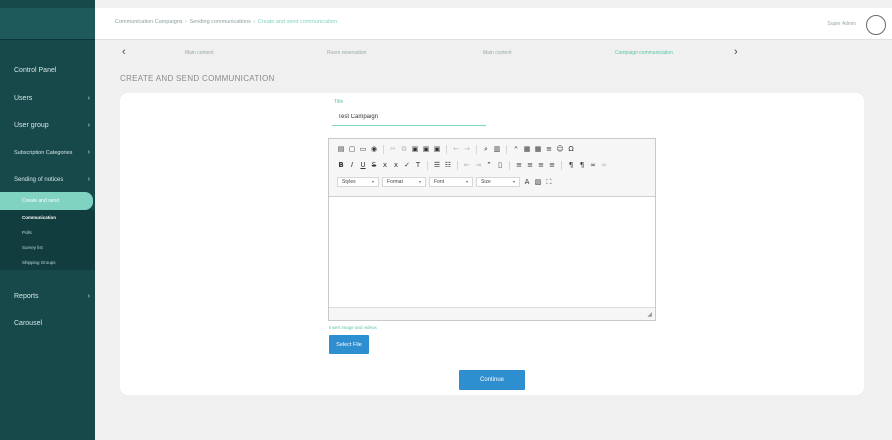  What do you see at coordinates (396, 165) in the screenshot?
I see `superscript-icon: x` at bounding box center [396, 165].